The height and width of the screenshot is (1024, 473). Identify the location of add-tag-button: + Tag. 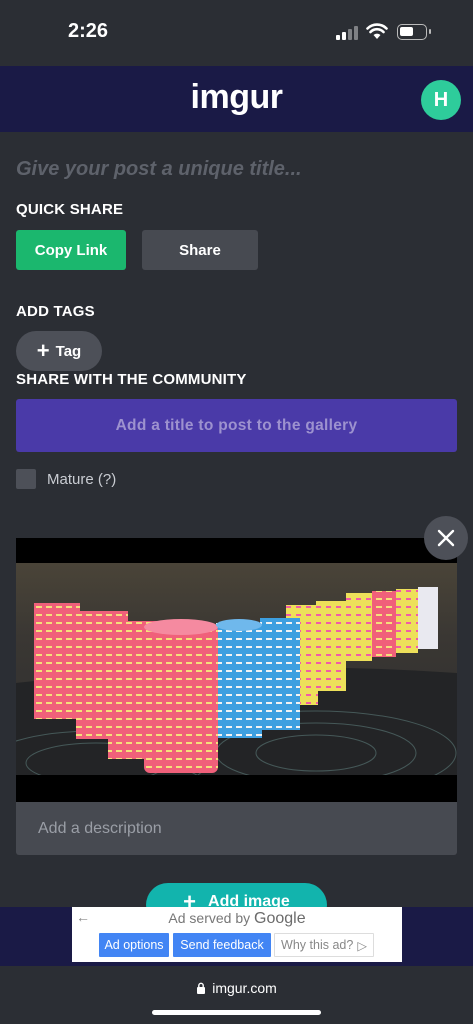
(59, 351).